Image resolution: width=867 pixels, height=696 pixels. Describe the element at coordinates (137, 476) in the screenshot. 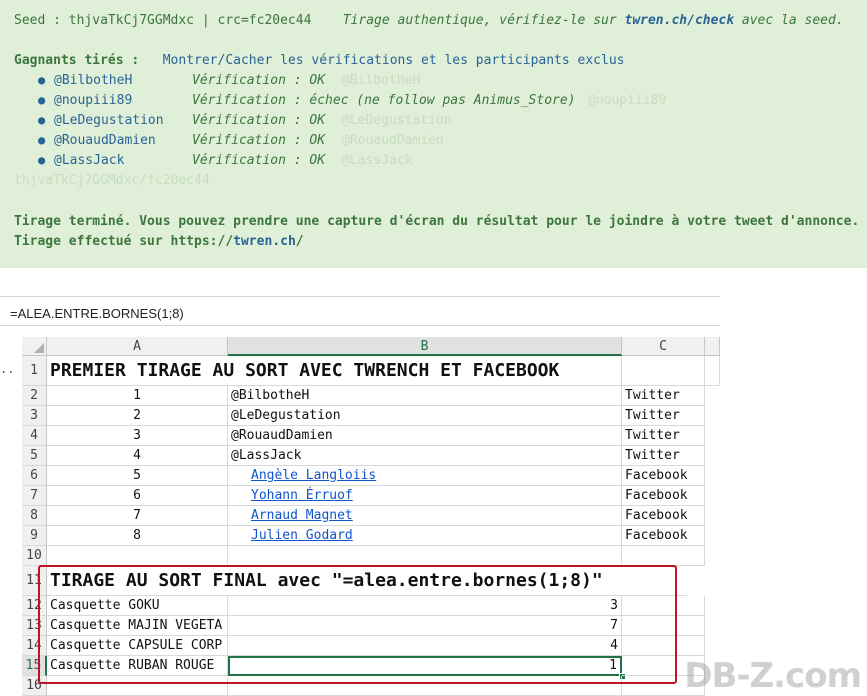

I see `cell-rank: 5` at that location.